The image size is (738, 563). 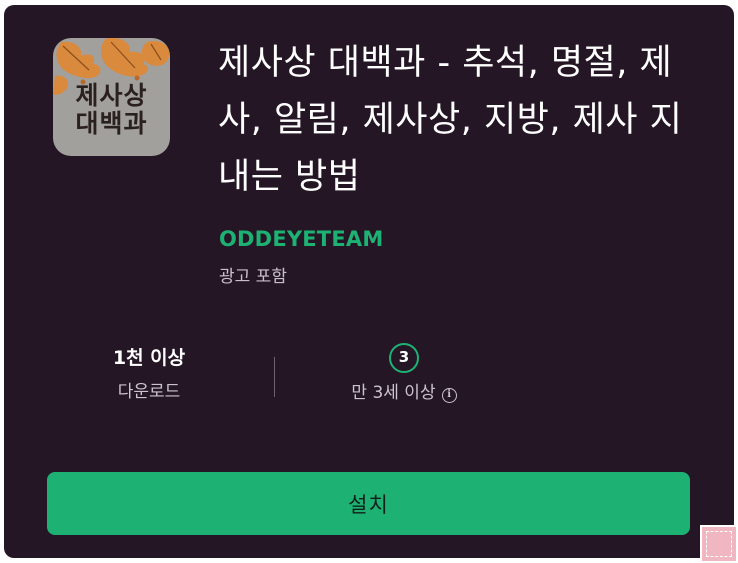 I want to click on stat-divider, so click(x=274, y=377).